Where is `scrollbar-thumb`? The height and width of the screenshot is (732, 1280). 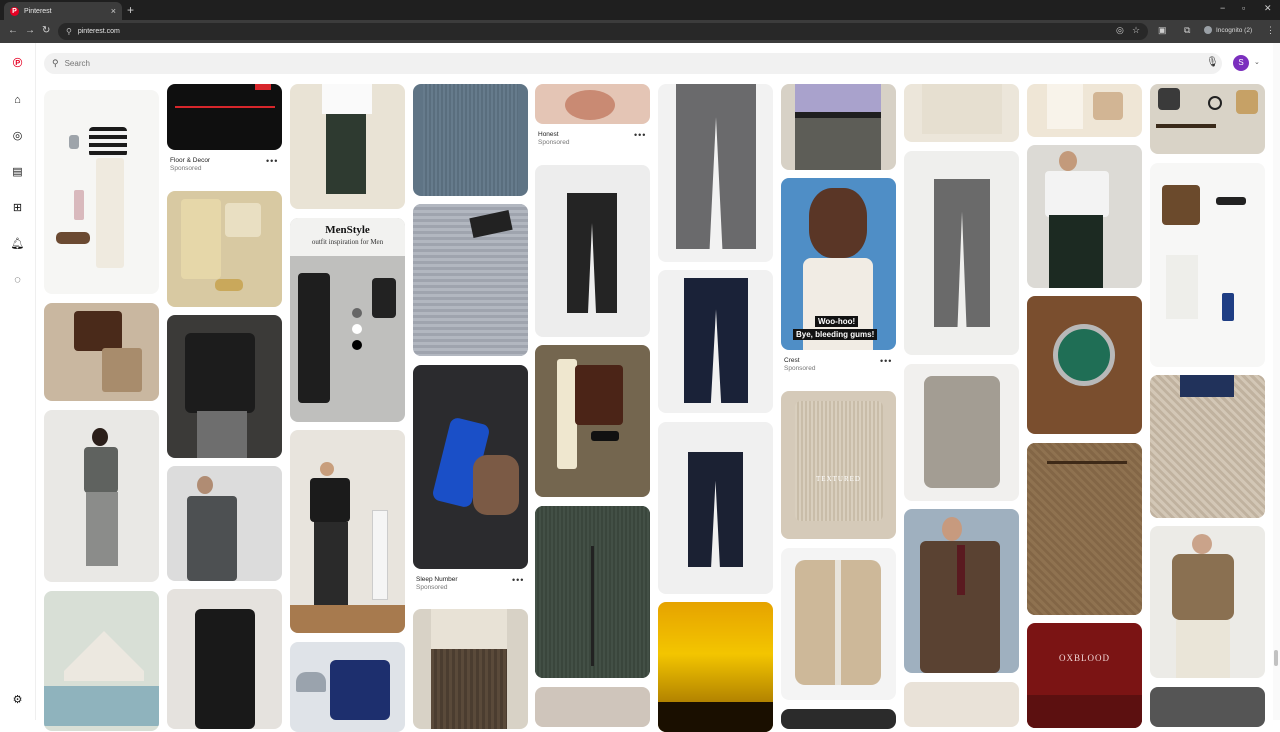 scrollbar-thumb is located at coordinates (1276, 658).